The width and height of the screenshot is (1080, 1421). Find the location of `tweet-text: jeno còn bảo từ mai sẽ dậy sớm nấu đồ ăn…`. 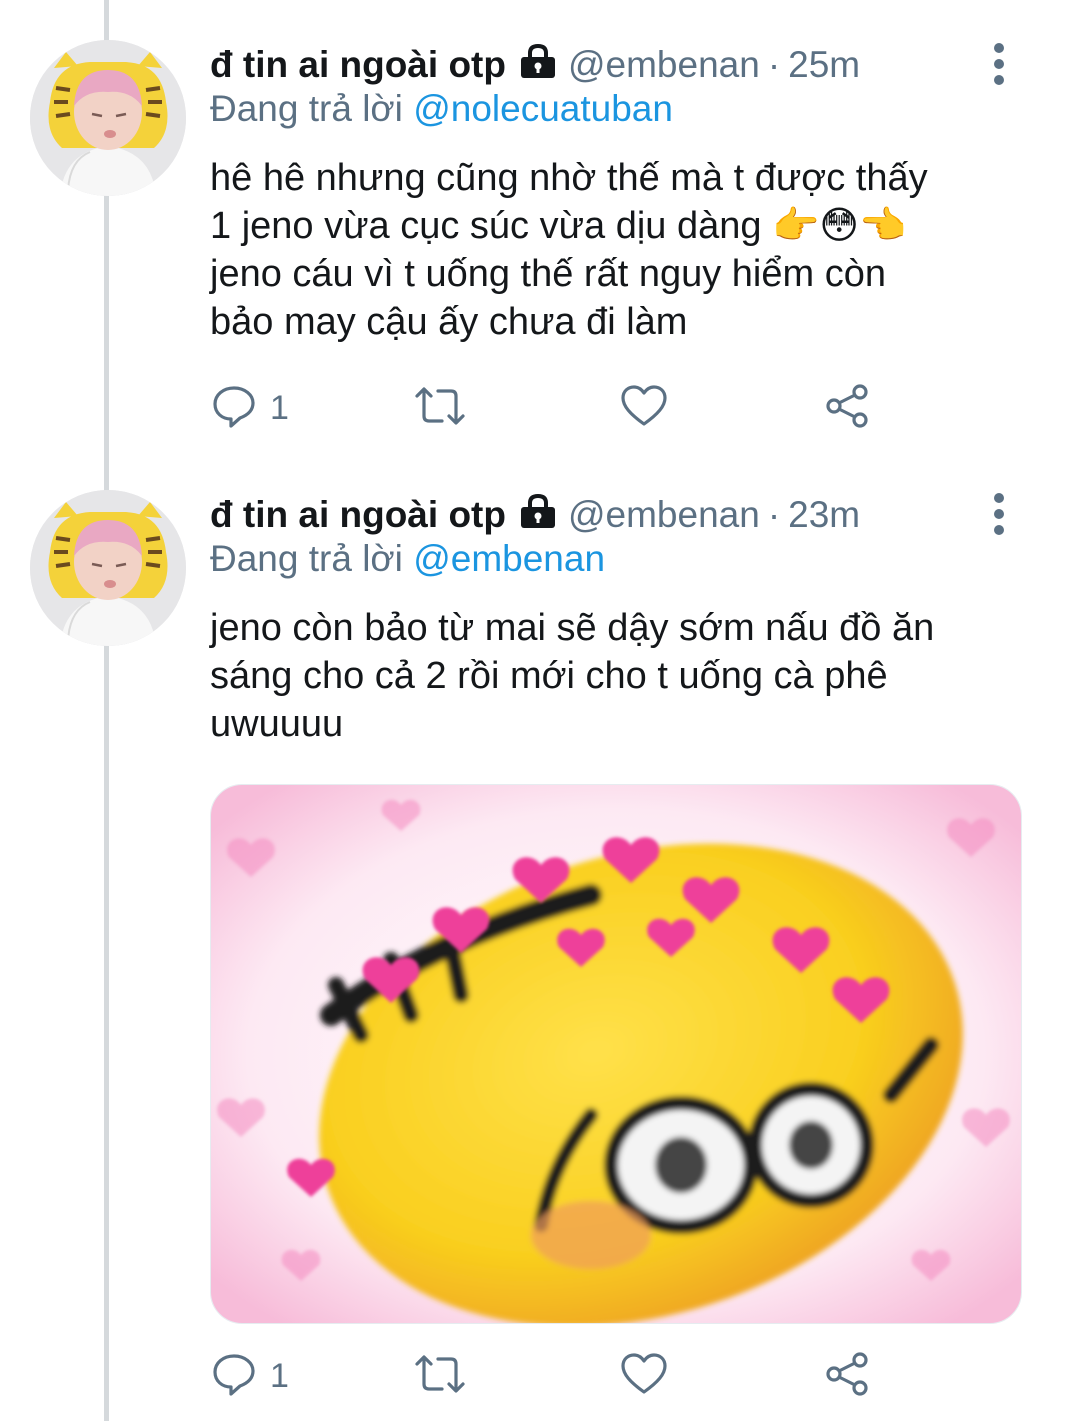

tweet-text: jeno còn bảo từ mai sẽ dậy sớm nấu đồ ăn… is located at coordinates (620, 676).